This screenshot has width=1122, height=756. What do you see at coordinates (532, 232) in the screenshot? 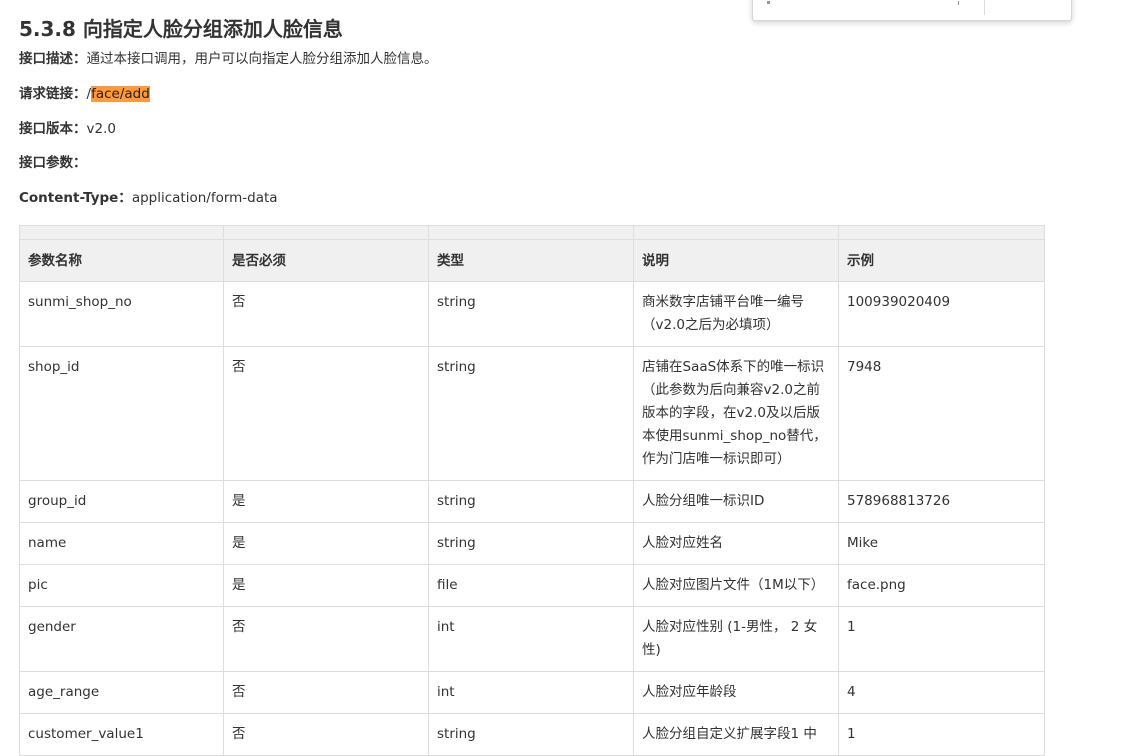
I see `table-top-band` at bounding box center [532, 232].